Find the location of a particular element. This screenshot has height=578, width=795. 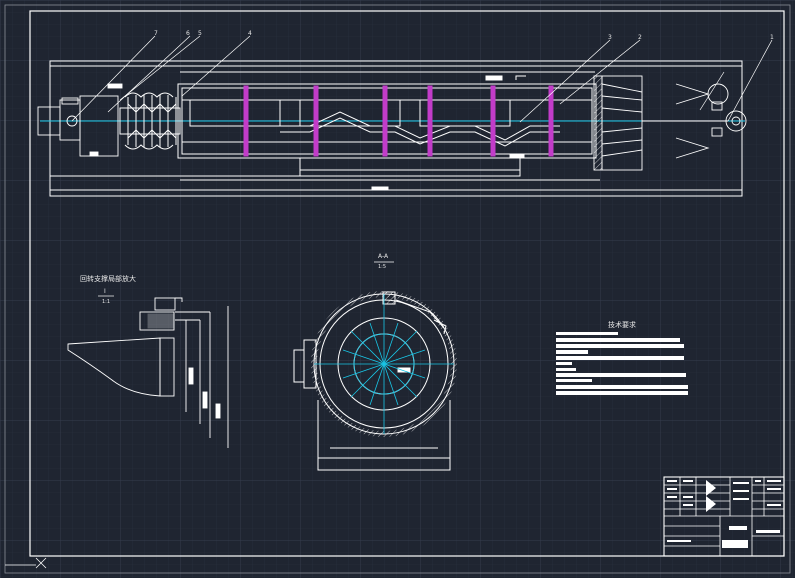

leader-label-1: 6 is located at coordinates (188, 33).